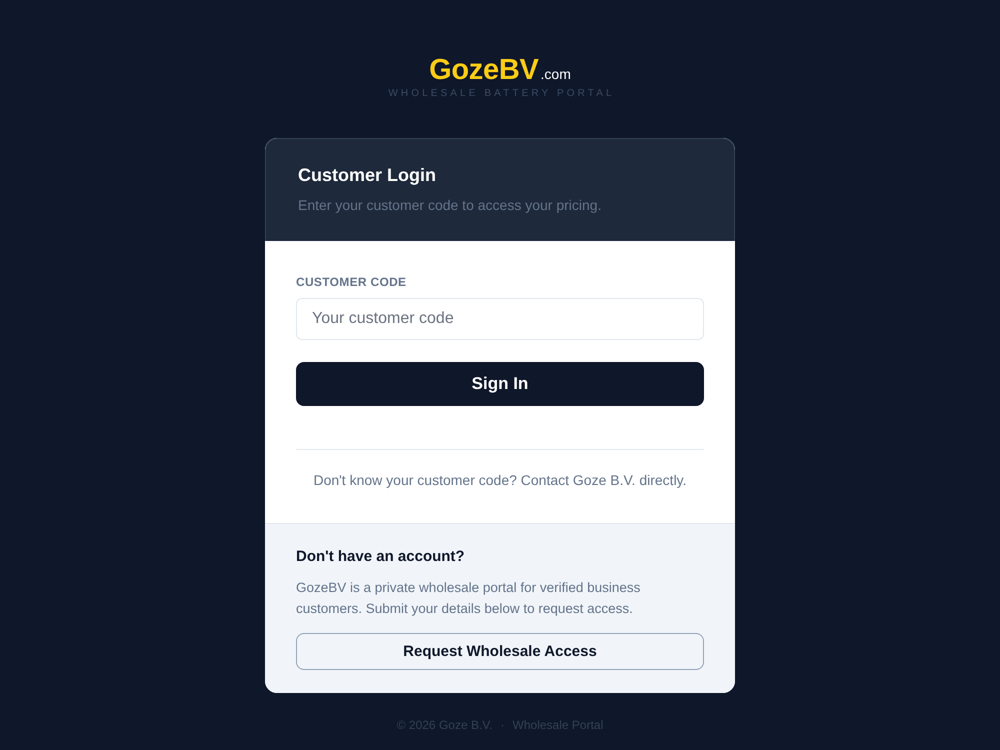  Describe the element at coordinates (381, 557) in the screenshot. I see `signup-title: Don't have an account?` at that location.